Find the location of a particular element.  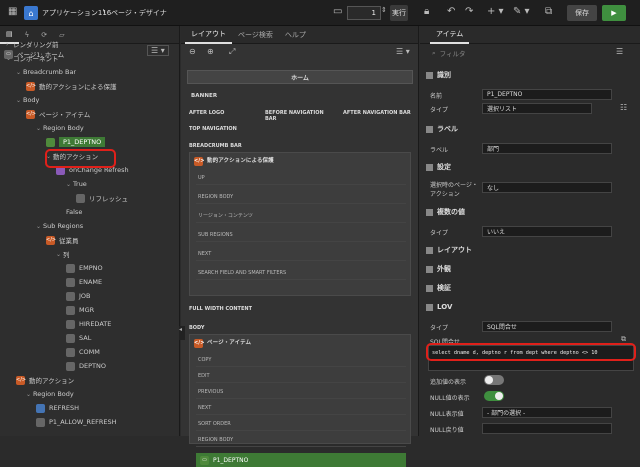

filter-input: ⌕フィルタ is located at coordinates (522, 53).